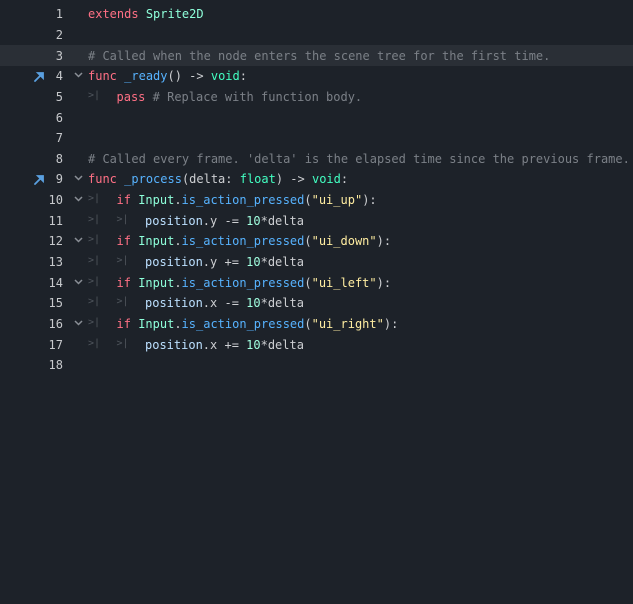  I want to click on code-line: 1 extends Sprite2D, so click(316, 14).